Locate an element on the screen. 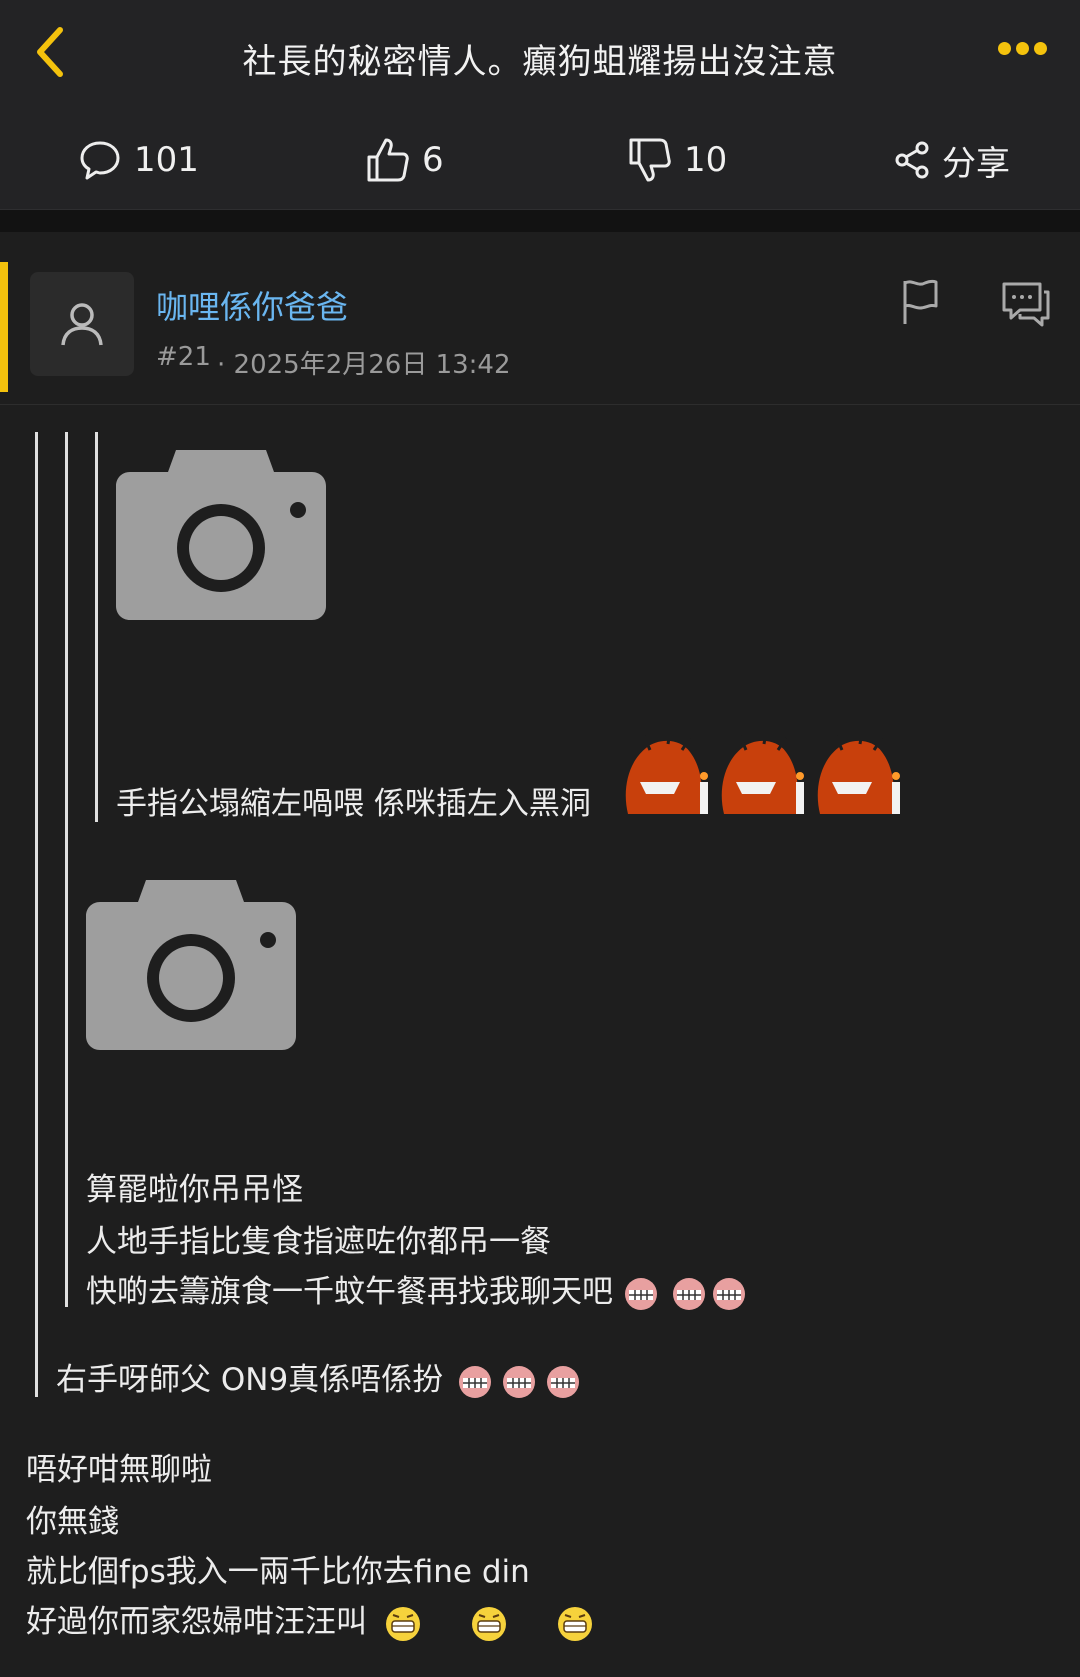  quote-3-line-1: 手指公塌縮左喎喂 係咪插左入黑洞 is located at coordinates (353, 804).